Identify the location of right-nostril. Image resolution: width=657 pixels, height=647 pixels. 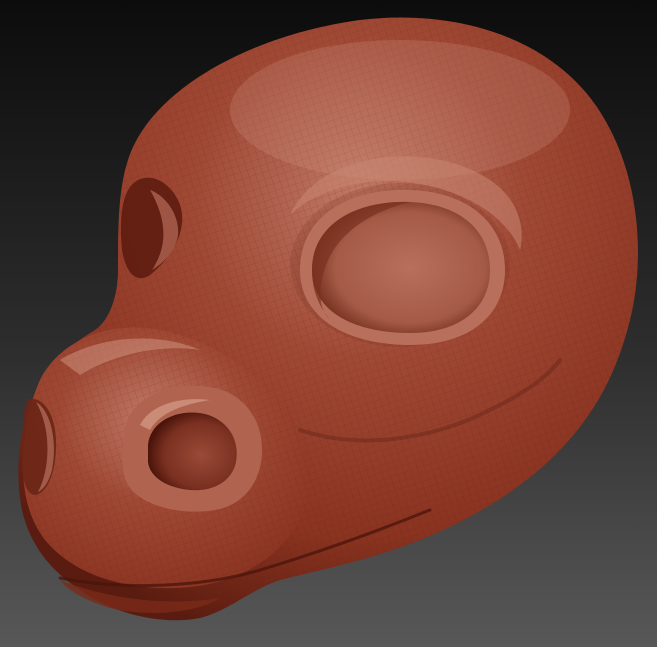
(192, 451).